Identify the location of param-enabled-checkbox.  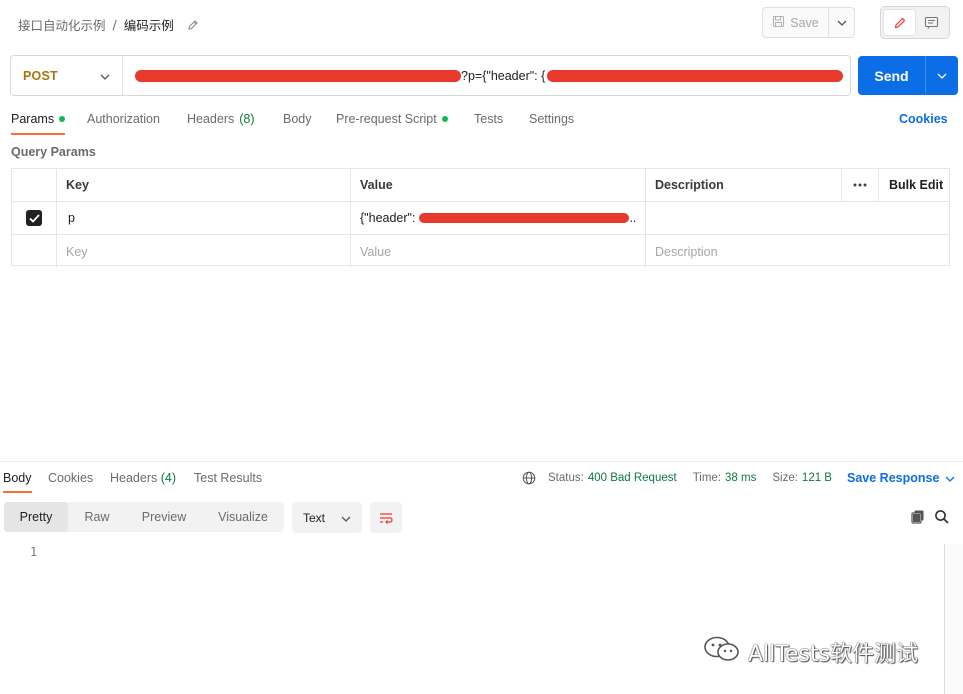
(34, 218).